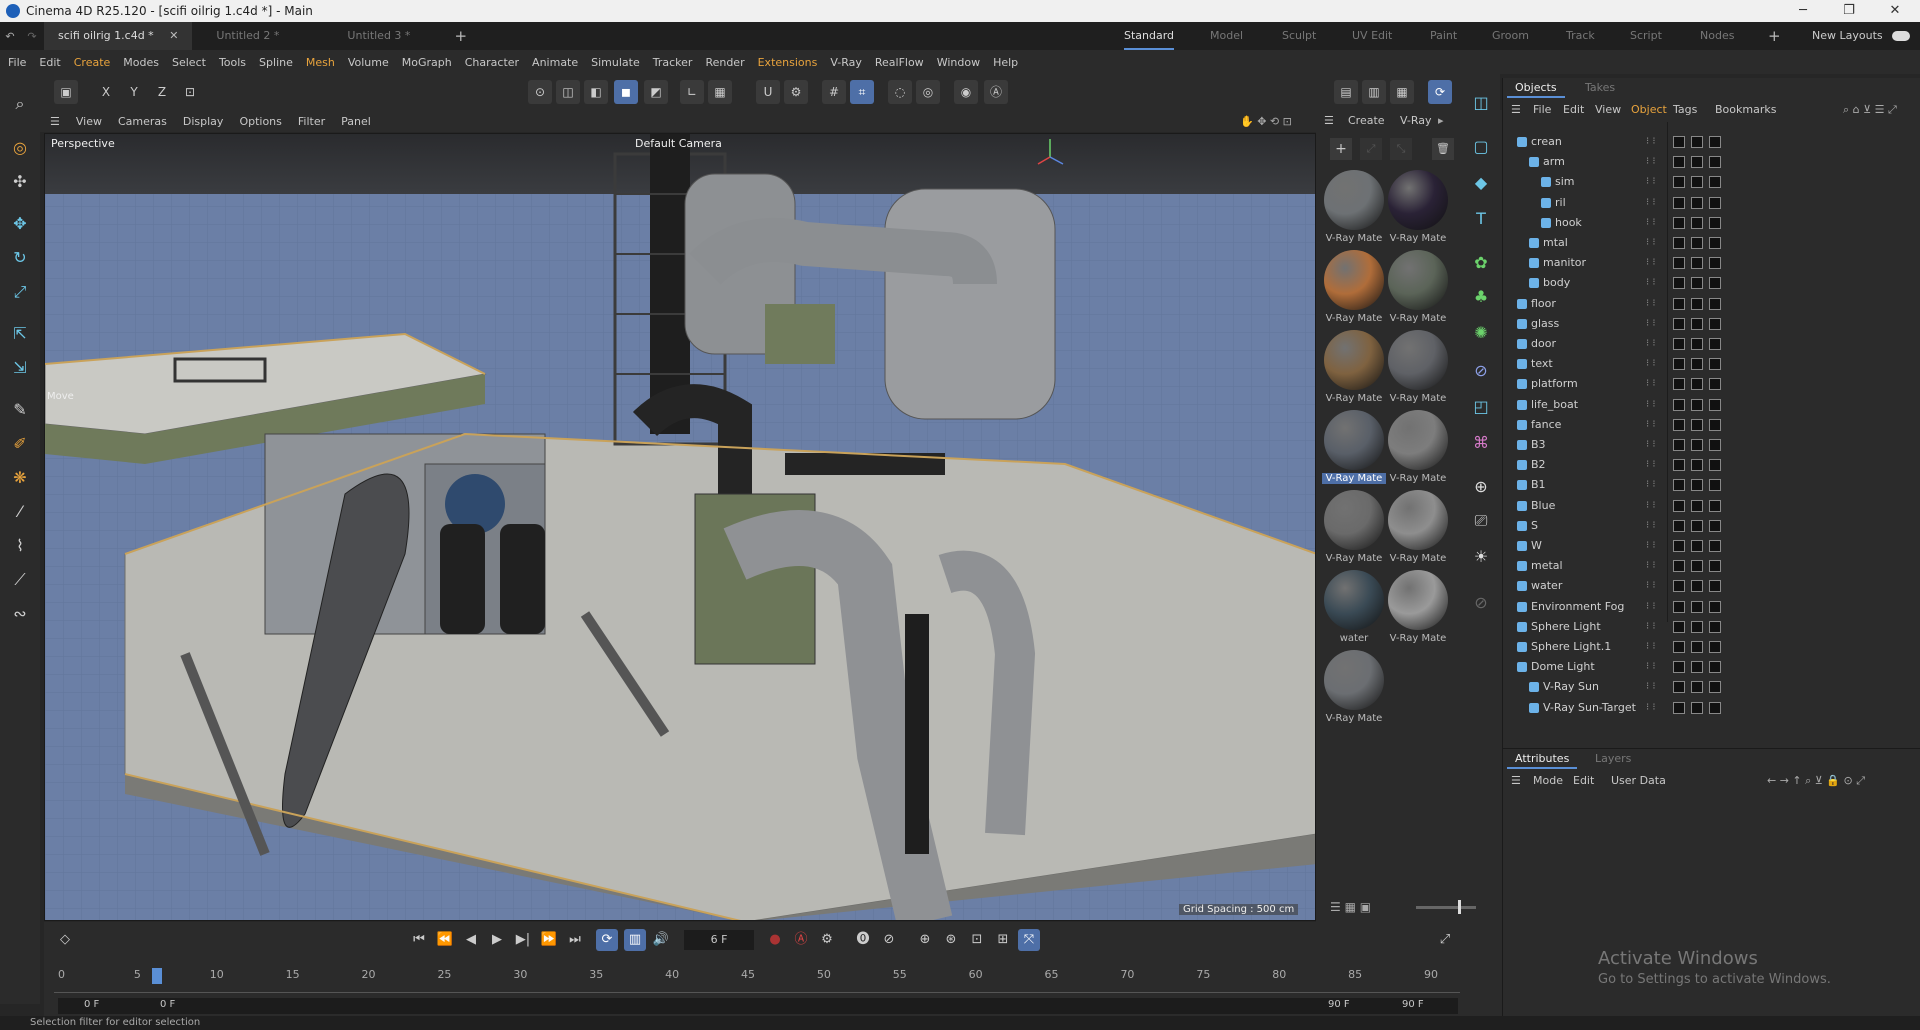 This screenshot has height=1030, width=1920. Describe the element at coordinates (497, 940) in the screenshot. I see `play-icon: ▶` at that location.